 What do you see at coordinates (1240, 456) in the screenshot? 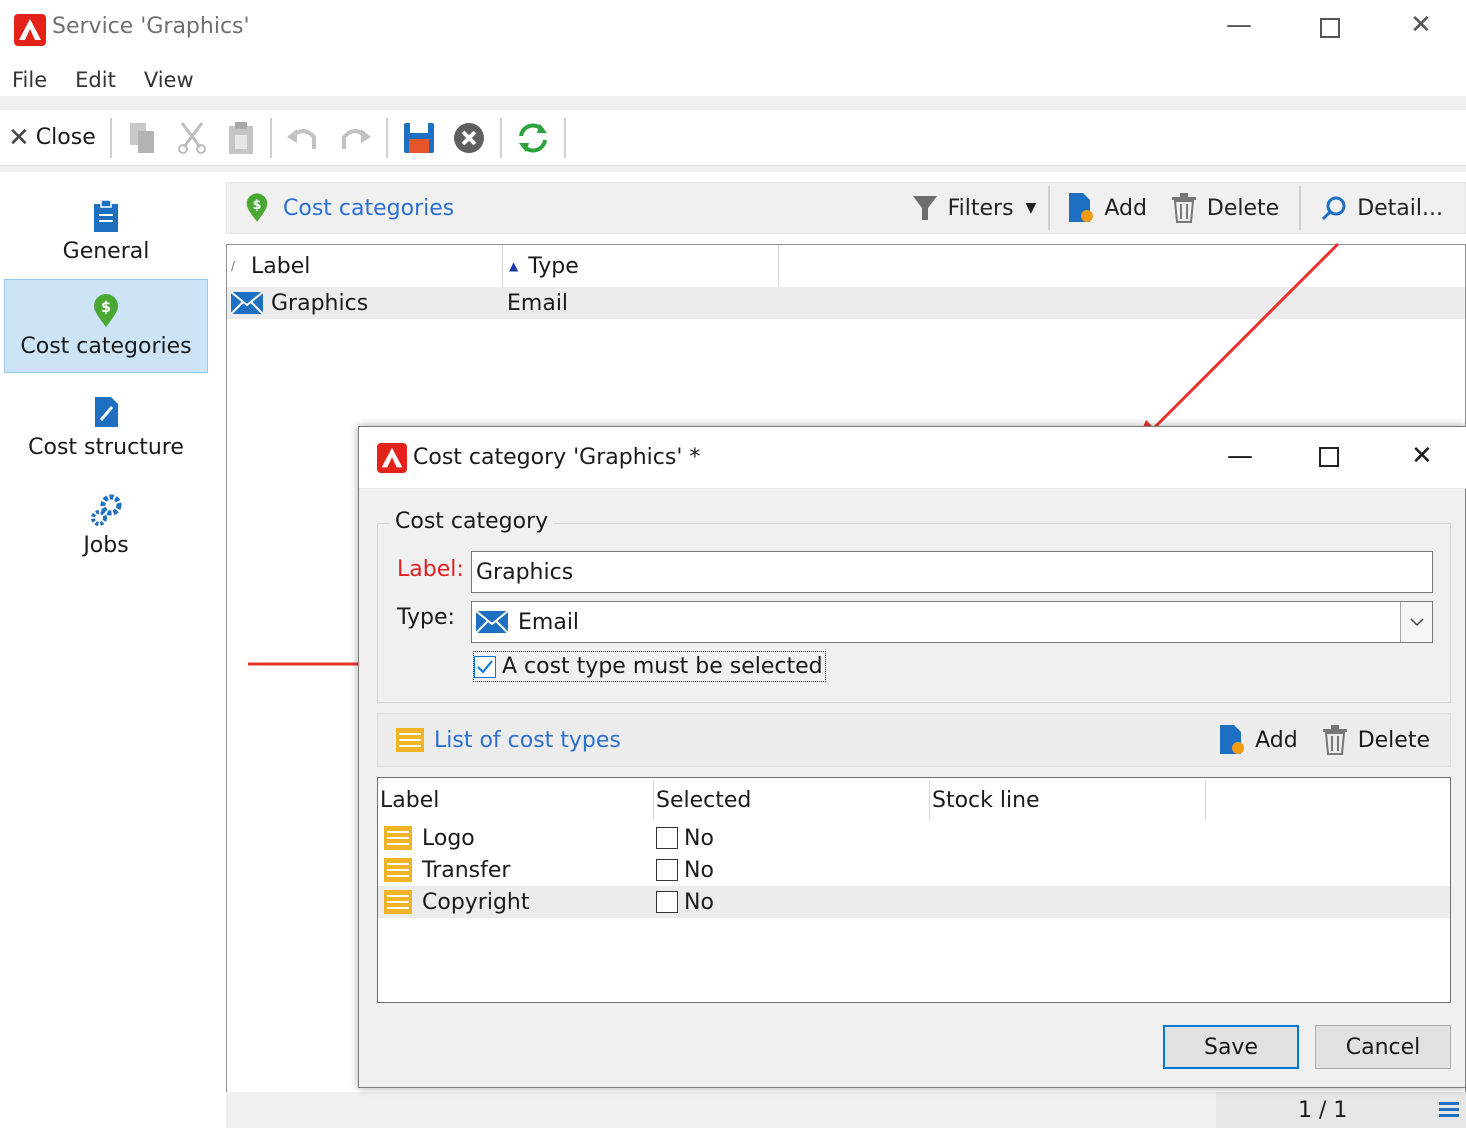
I see `minimize-icon: —` at bounding box center [1240, 456].